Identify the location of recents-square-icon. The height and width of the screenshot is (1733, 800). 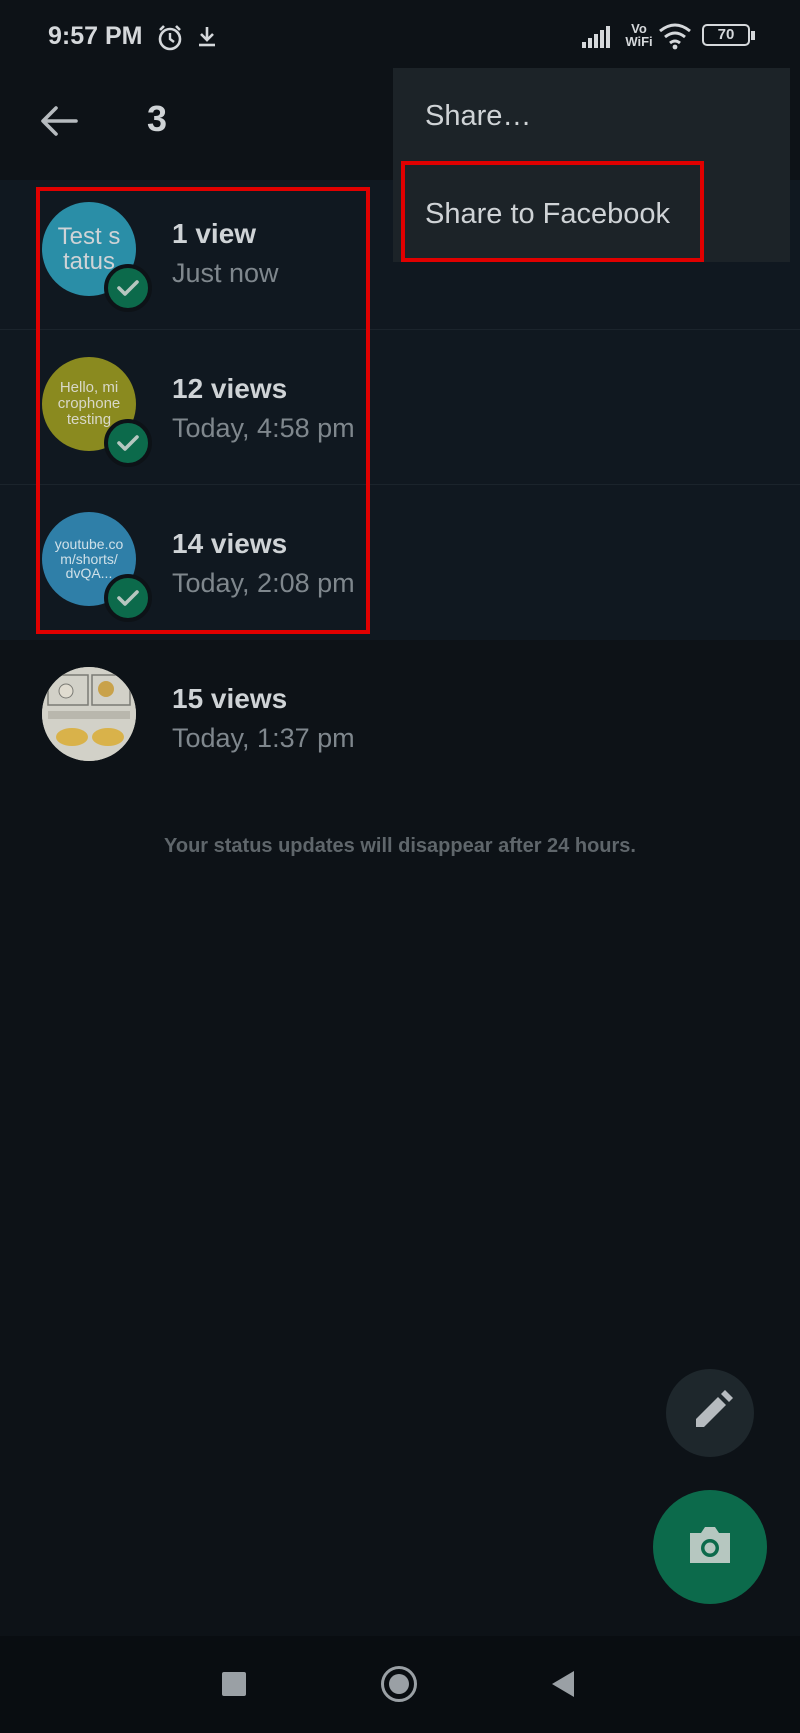
(234, 1684).